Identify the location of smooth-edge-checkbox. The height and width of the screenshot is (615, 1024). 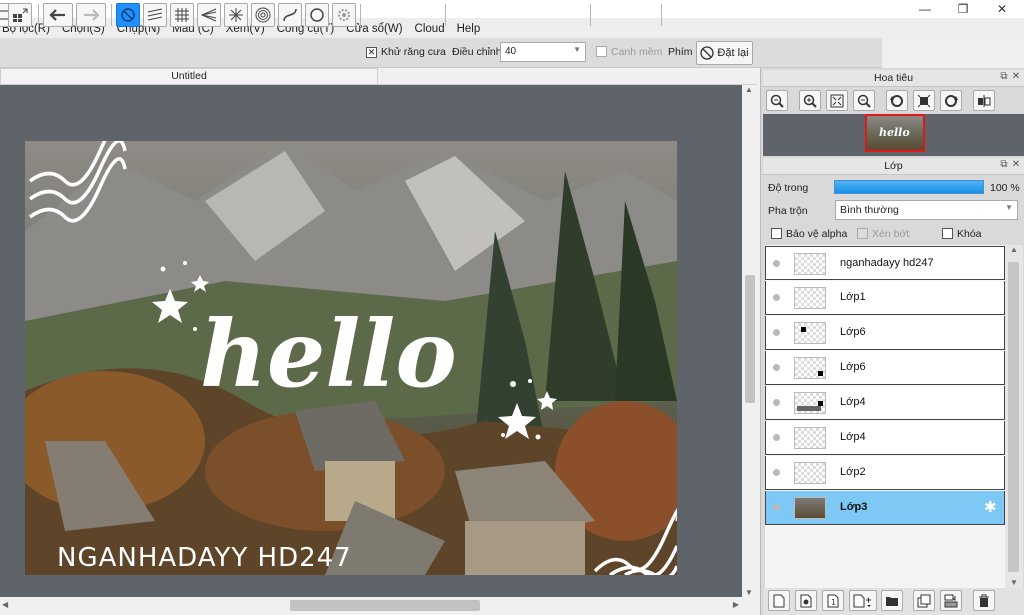
(601, 53).